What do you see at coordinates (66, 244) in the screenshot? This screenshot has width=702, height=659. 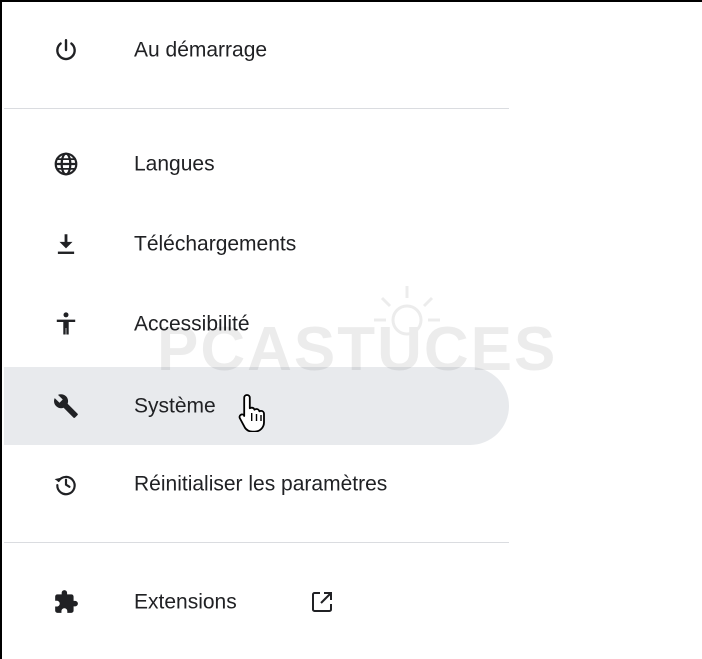 I see `download-icon` at bounding box center [66, 244].